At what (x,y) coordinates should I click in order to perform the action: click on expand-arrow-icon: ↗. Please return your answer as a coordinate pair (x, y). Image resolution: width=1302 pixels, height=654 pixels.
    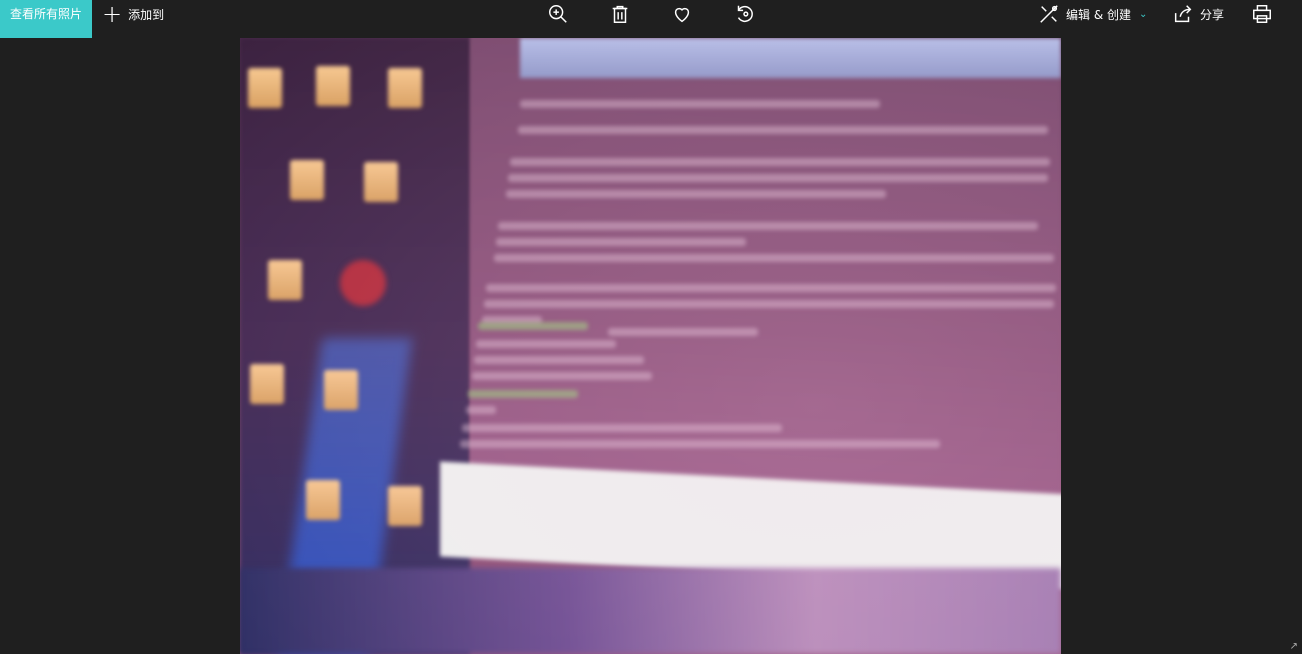
    Looking at the image, I should click on (1294, 646).